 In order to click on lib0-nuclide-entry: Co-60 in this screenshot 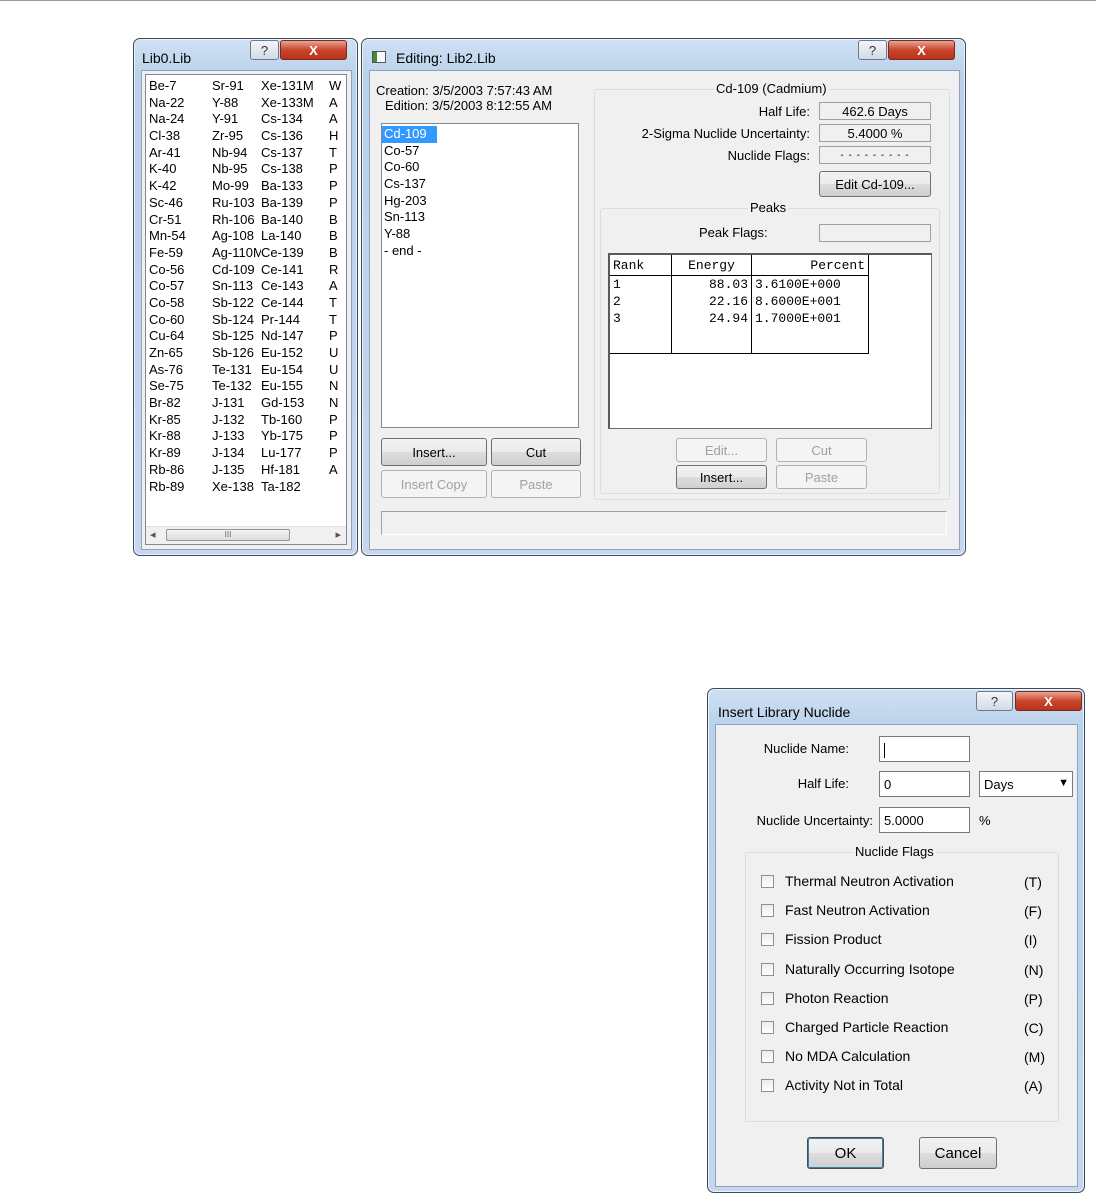, I will do `click(180, 320)`.